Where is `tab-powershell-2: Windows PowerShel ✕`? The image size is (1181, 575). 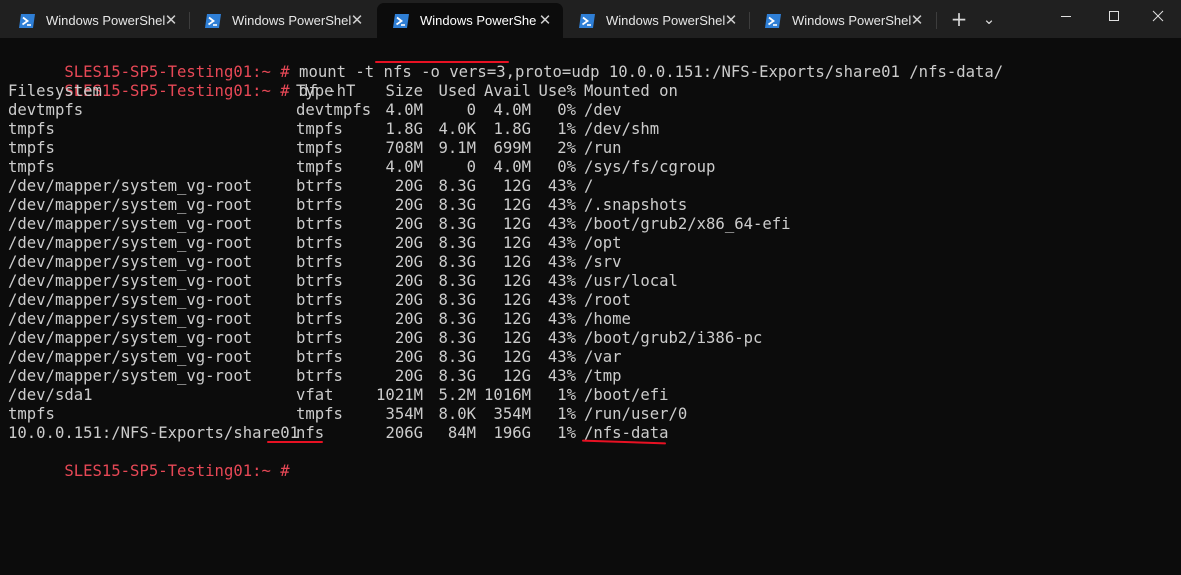 tab-powershell-2: Windows PowerShel ✕ is located at coordinates (282, 20).